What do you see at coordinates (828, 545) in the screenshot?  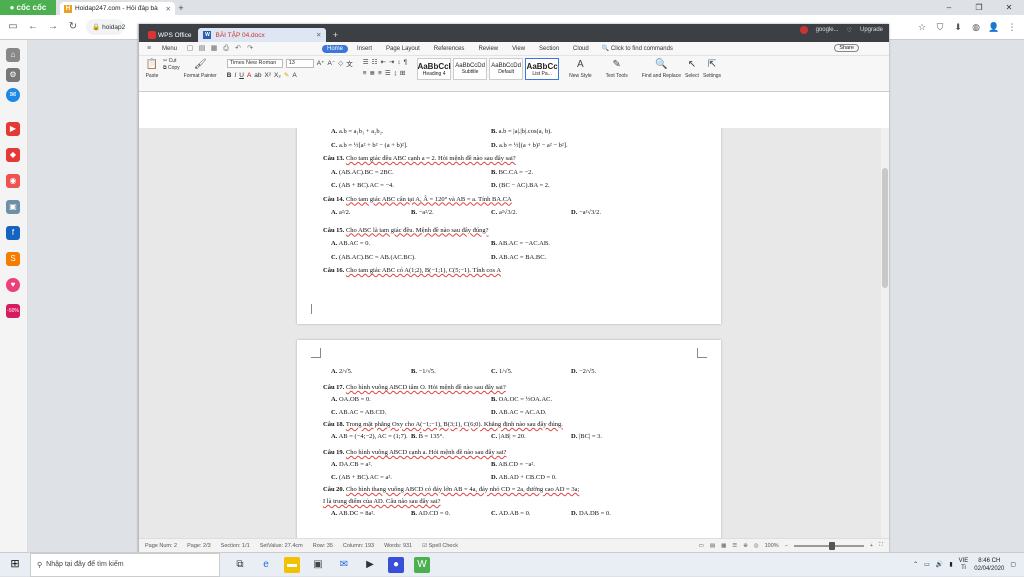 I see `zoom-slider` at bounding box center [828, 545].